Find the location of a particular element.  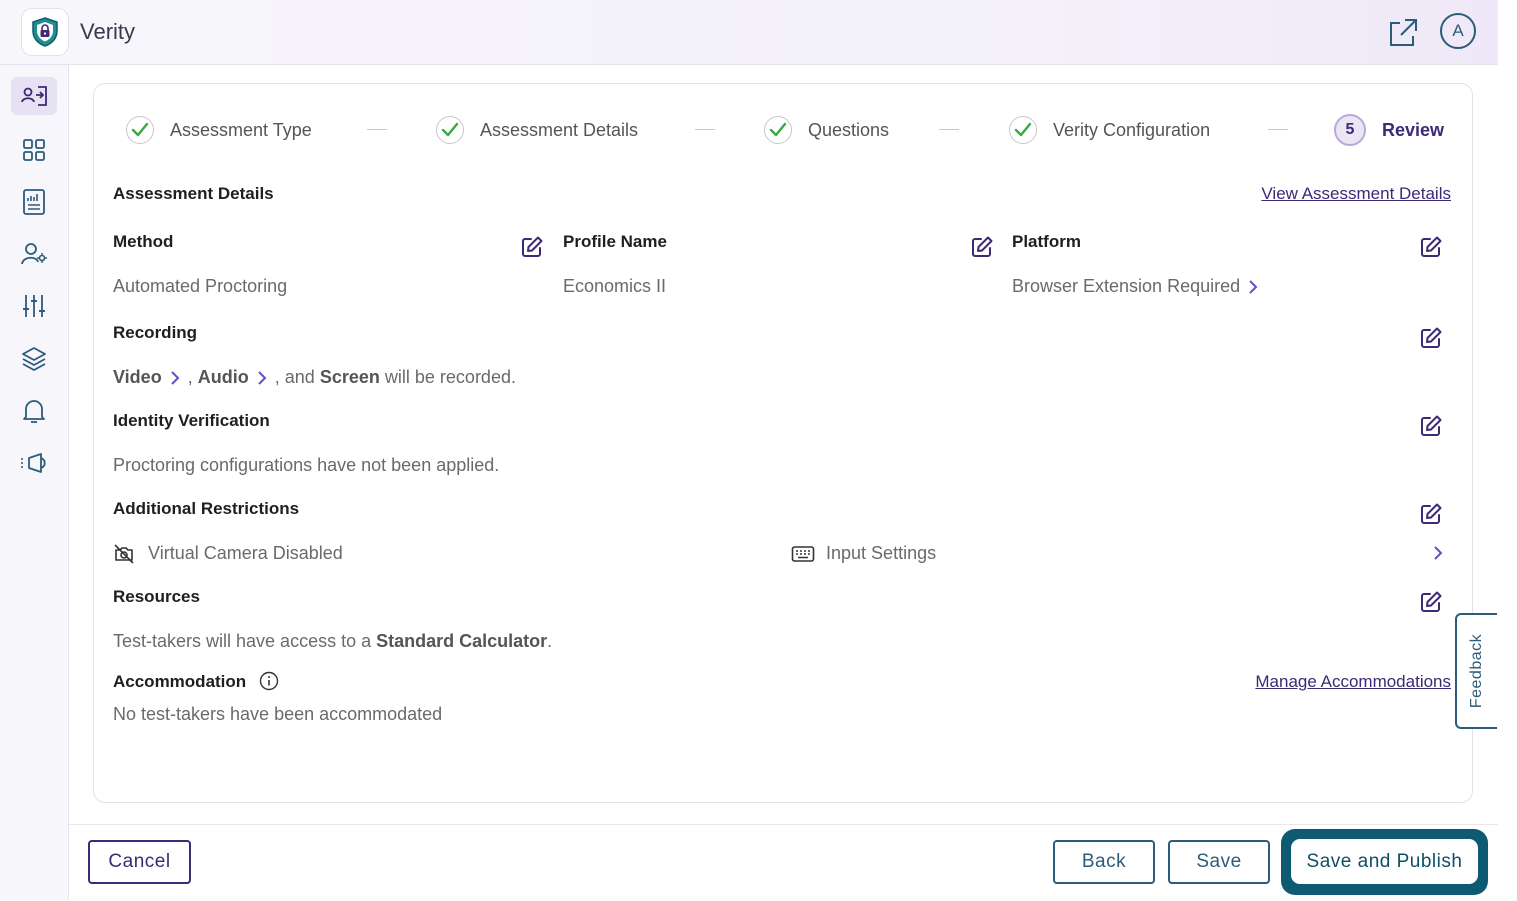

sliders-icon is located at coordinates (34, 306).